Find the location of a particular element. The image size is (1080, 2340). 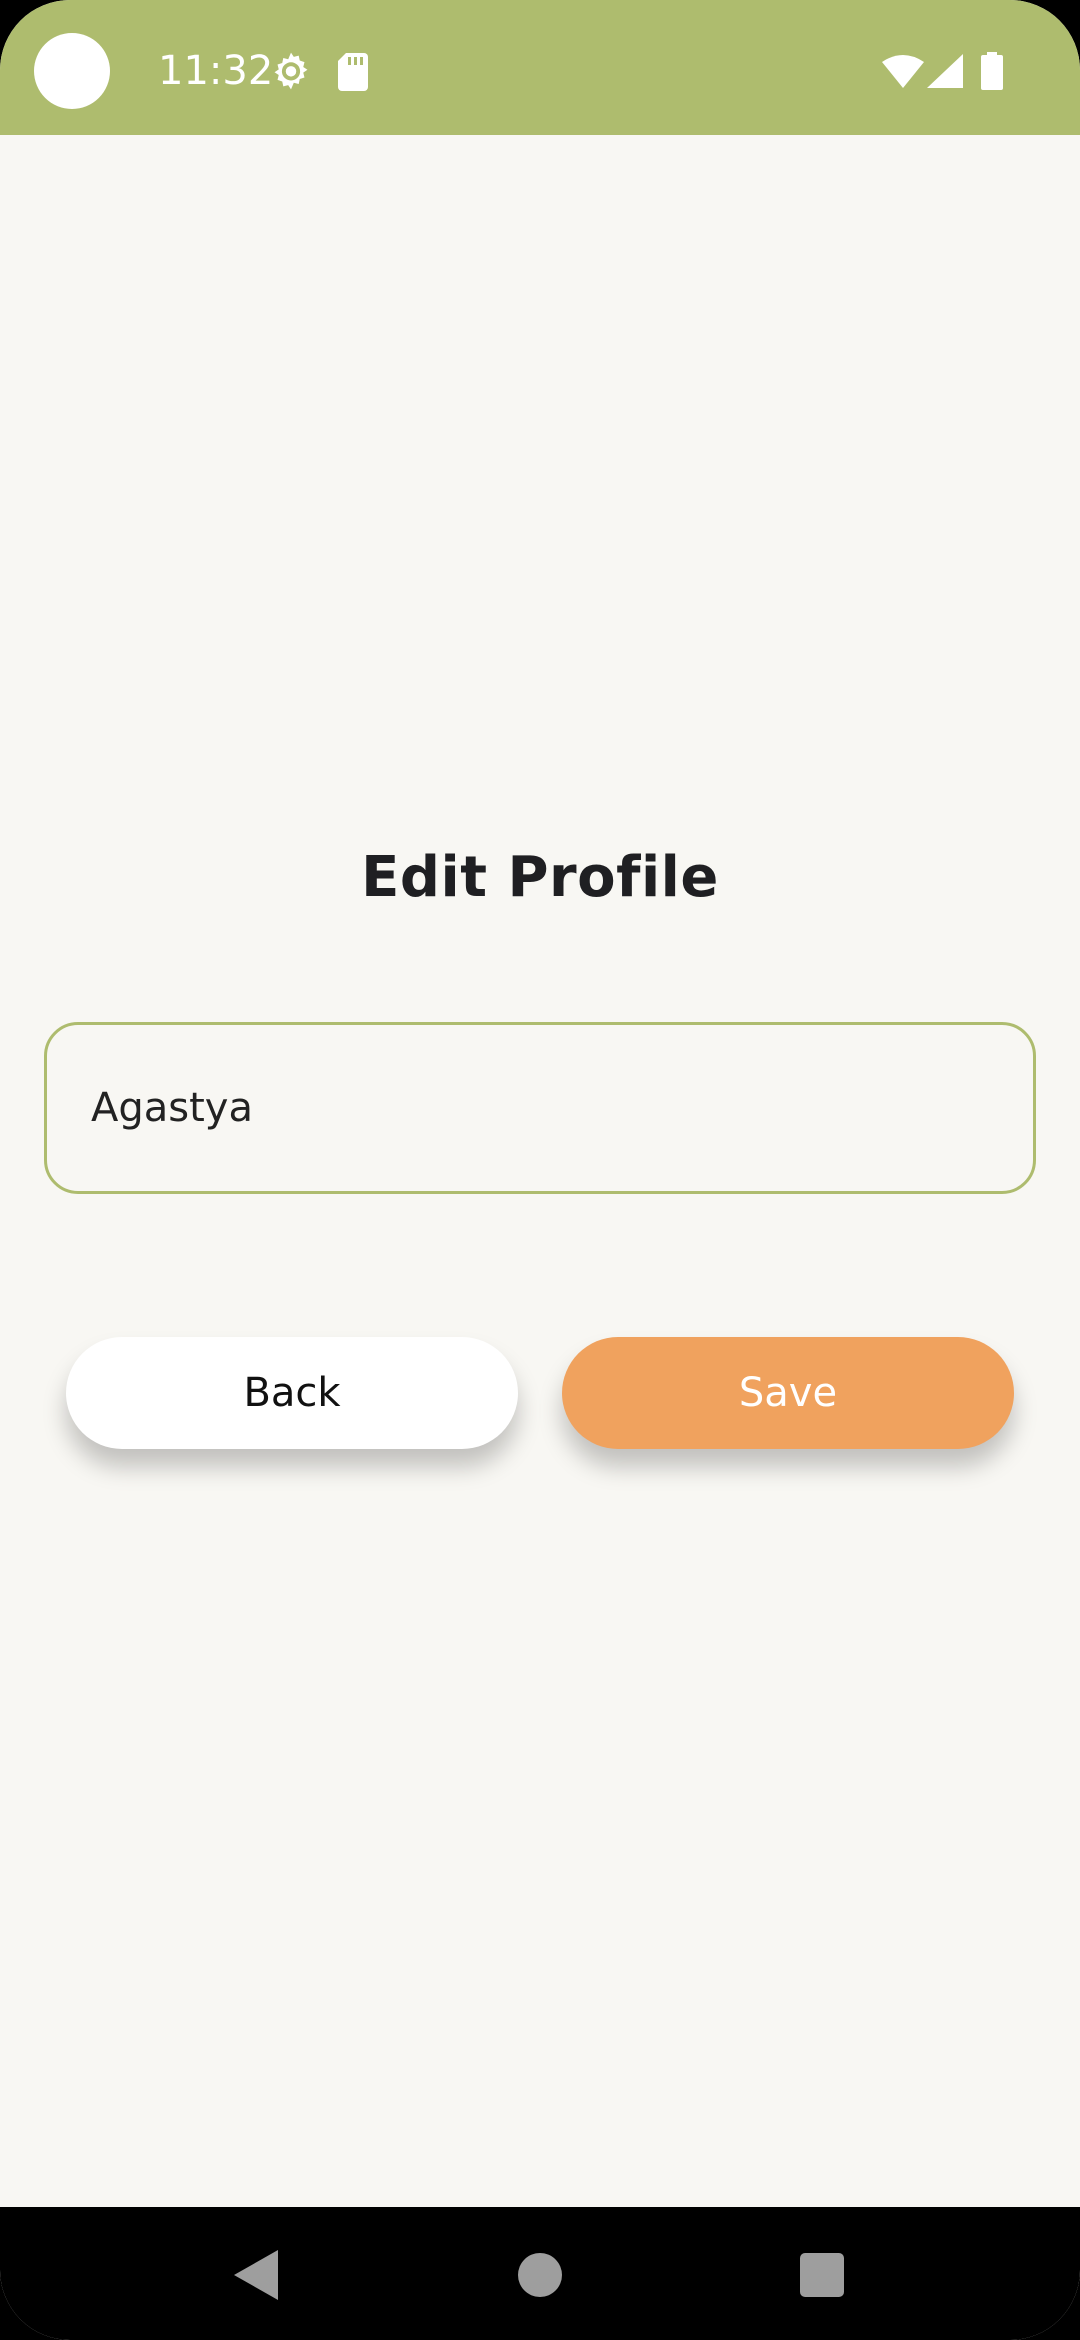

navigation-bar is located at coordinates (540, 2273).